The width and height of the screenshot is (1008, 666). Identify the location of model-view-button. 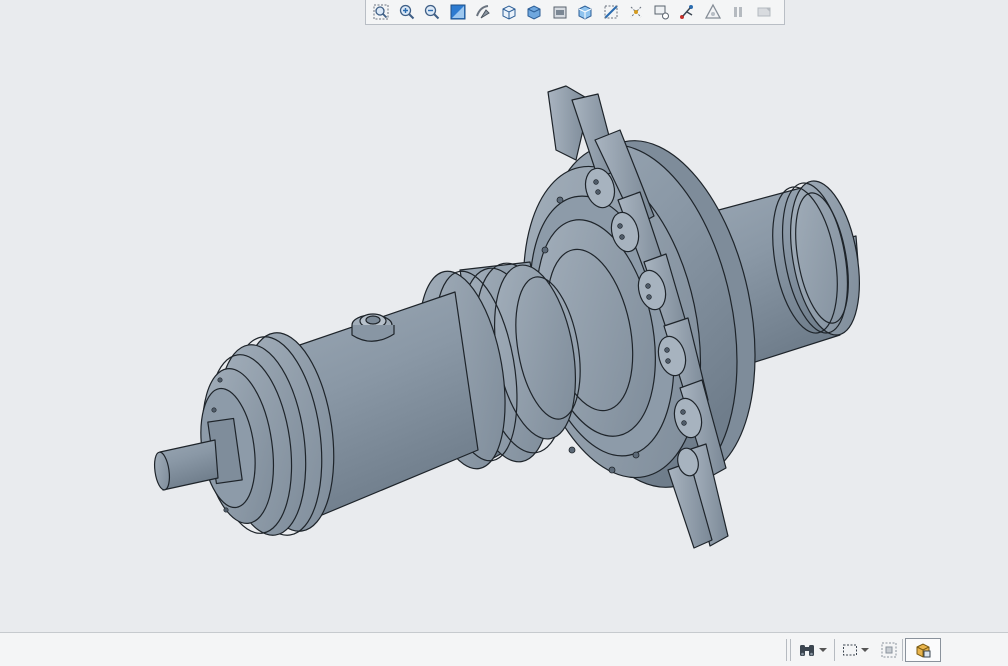
(923, 650).